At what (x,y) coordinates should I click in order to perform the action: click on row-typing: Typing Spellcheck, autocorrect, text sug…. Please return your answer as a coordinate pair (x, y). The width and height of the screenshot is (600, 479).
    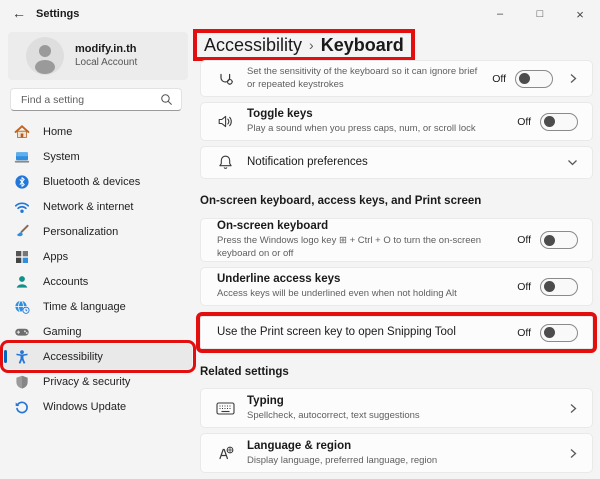
    Looking at the image, I should click on (396, 408).